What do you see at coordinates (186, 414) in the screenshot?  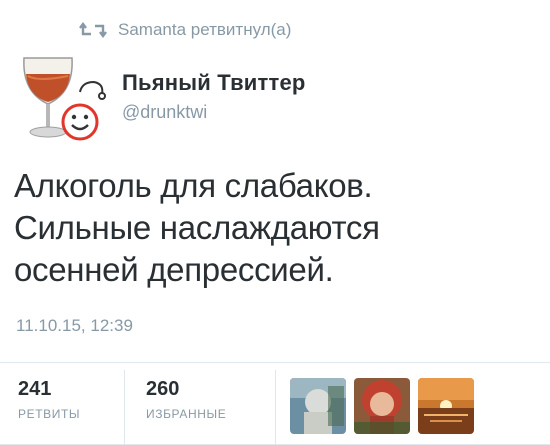 I see `favorites-label: ИЗБРАННЫЕ` at bounding box center [186, 414].